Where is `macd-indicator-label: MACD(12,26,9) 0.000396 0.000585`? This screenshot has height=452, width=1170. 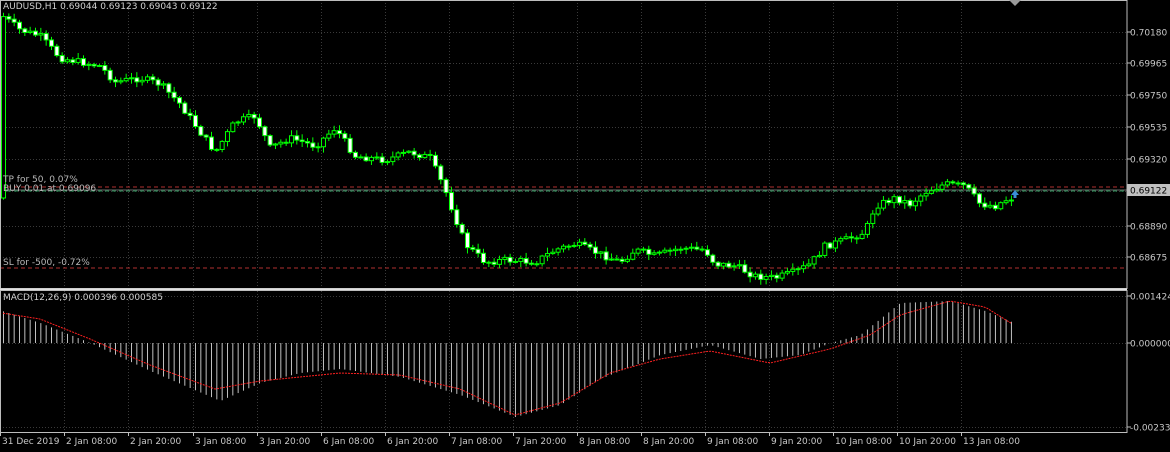
macd-indicator-label: MACD(12,26,9) 0.000396 0.000585 is located at coordinates (83, 298).